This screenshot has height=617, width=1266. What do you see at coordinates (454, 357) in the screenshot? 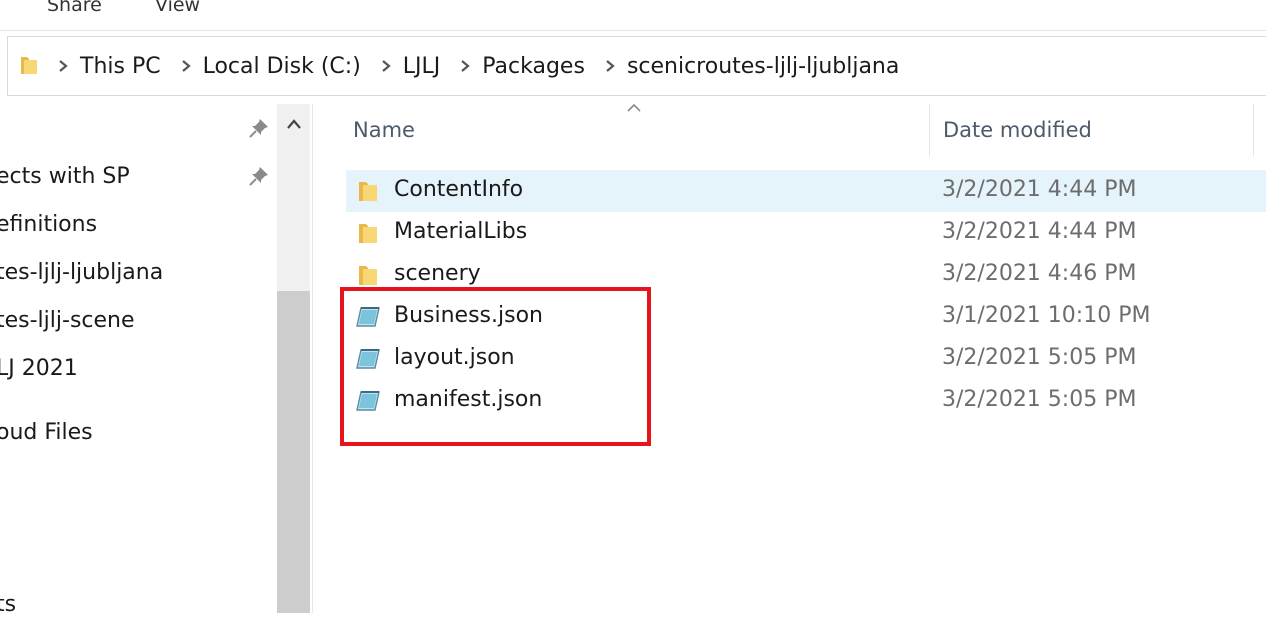
I see `file-name: layout.json` at bounding box center [454, 357].